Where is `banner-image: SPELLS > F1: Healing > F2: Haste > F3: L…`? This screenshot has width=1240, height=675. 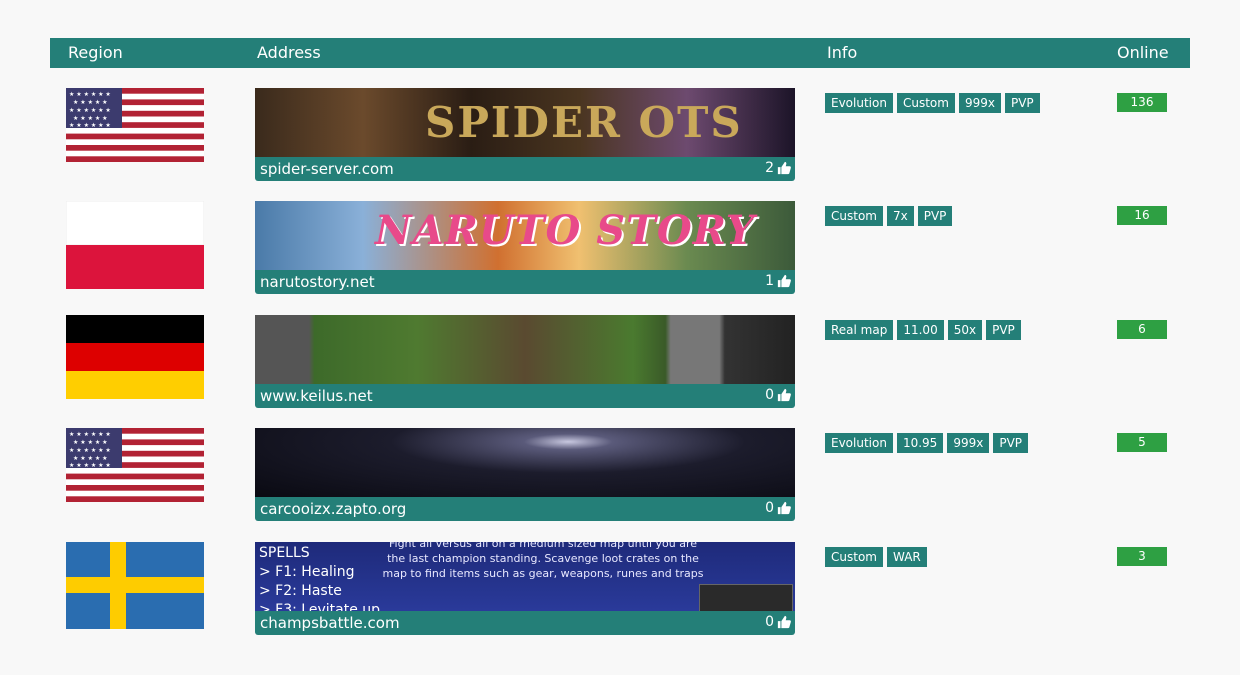
banner-image: SPELLS > F1: Healing > F2: Haste > F3: L… is located at coordinates (525, 576).